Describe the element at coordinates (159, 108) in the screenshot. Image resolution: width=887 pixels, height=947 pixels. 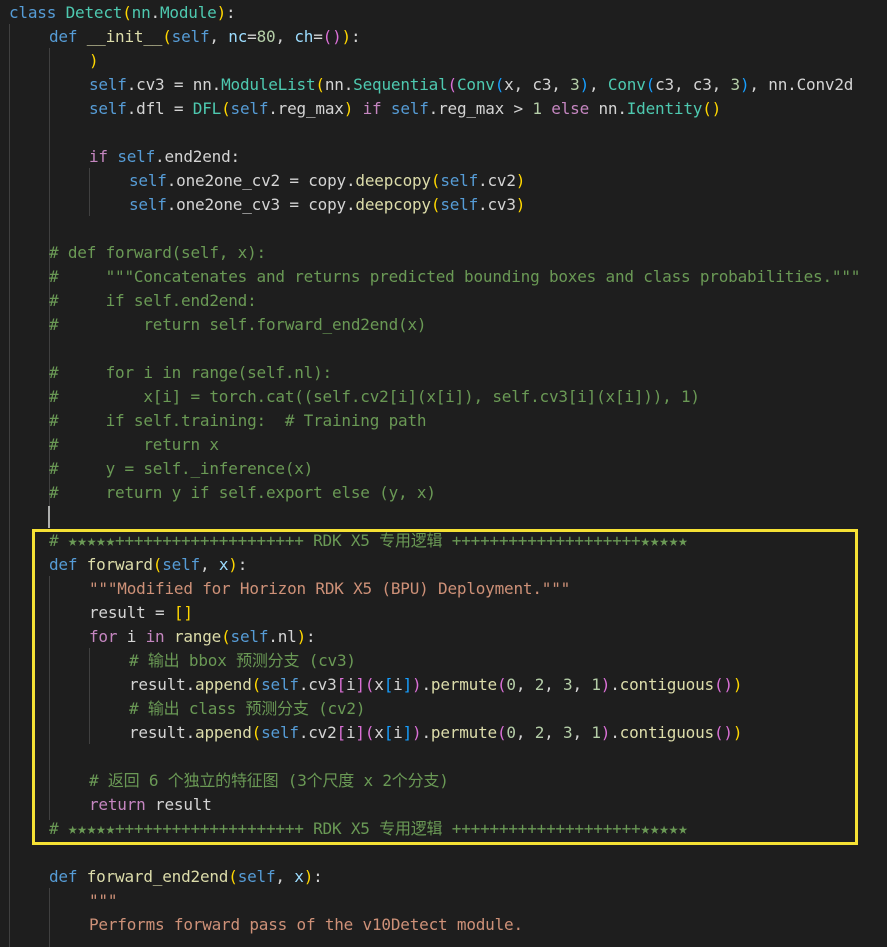
I see `code-token: .dfl =` at that location.